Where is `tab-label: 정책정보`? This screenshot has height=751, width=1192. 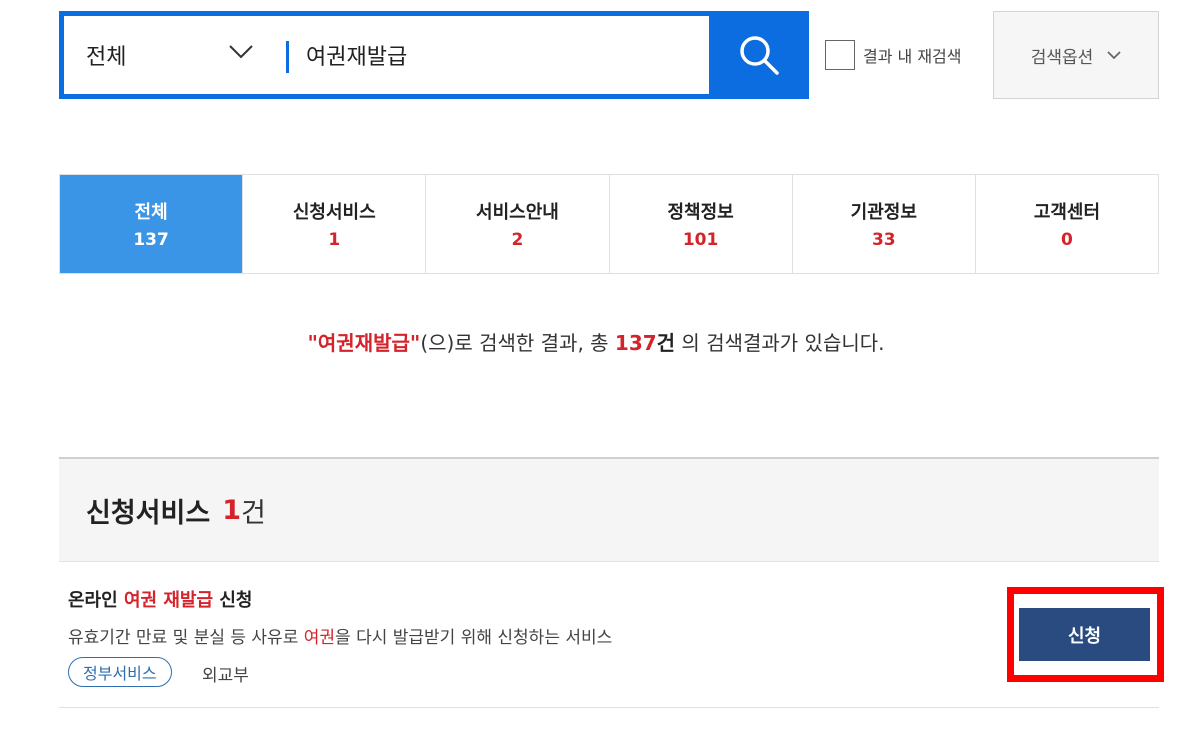 tab-label: 정책정보 is located at coordinates (700, 212).